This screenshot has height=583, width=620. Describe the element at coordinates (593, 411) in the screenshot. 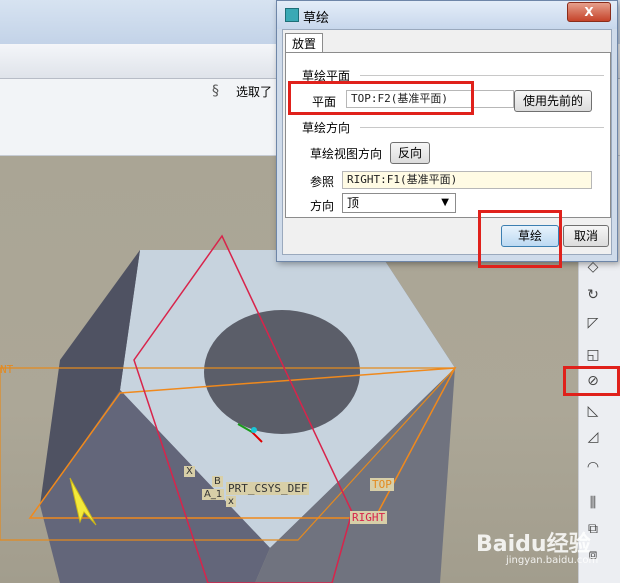

I see `shell-icon: ◺` at that location.